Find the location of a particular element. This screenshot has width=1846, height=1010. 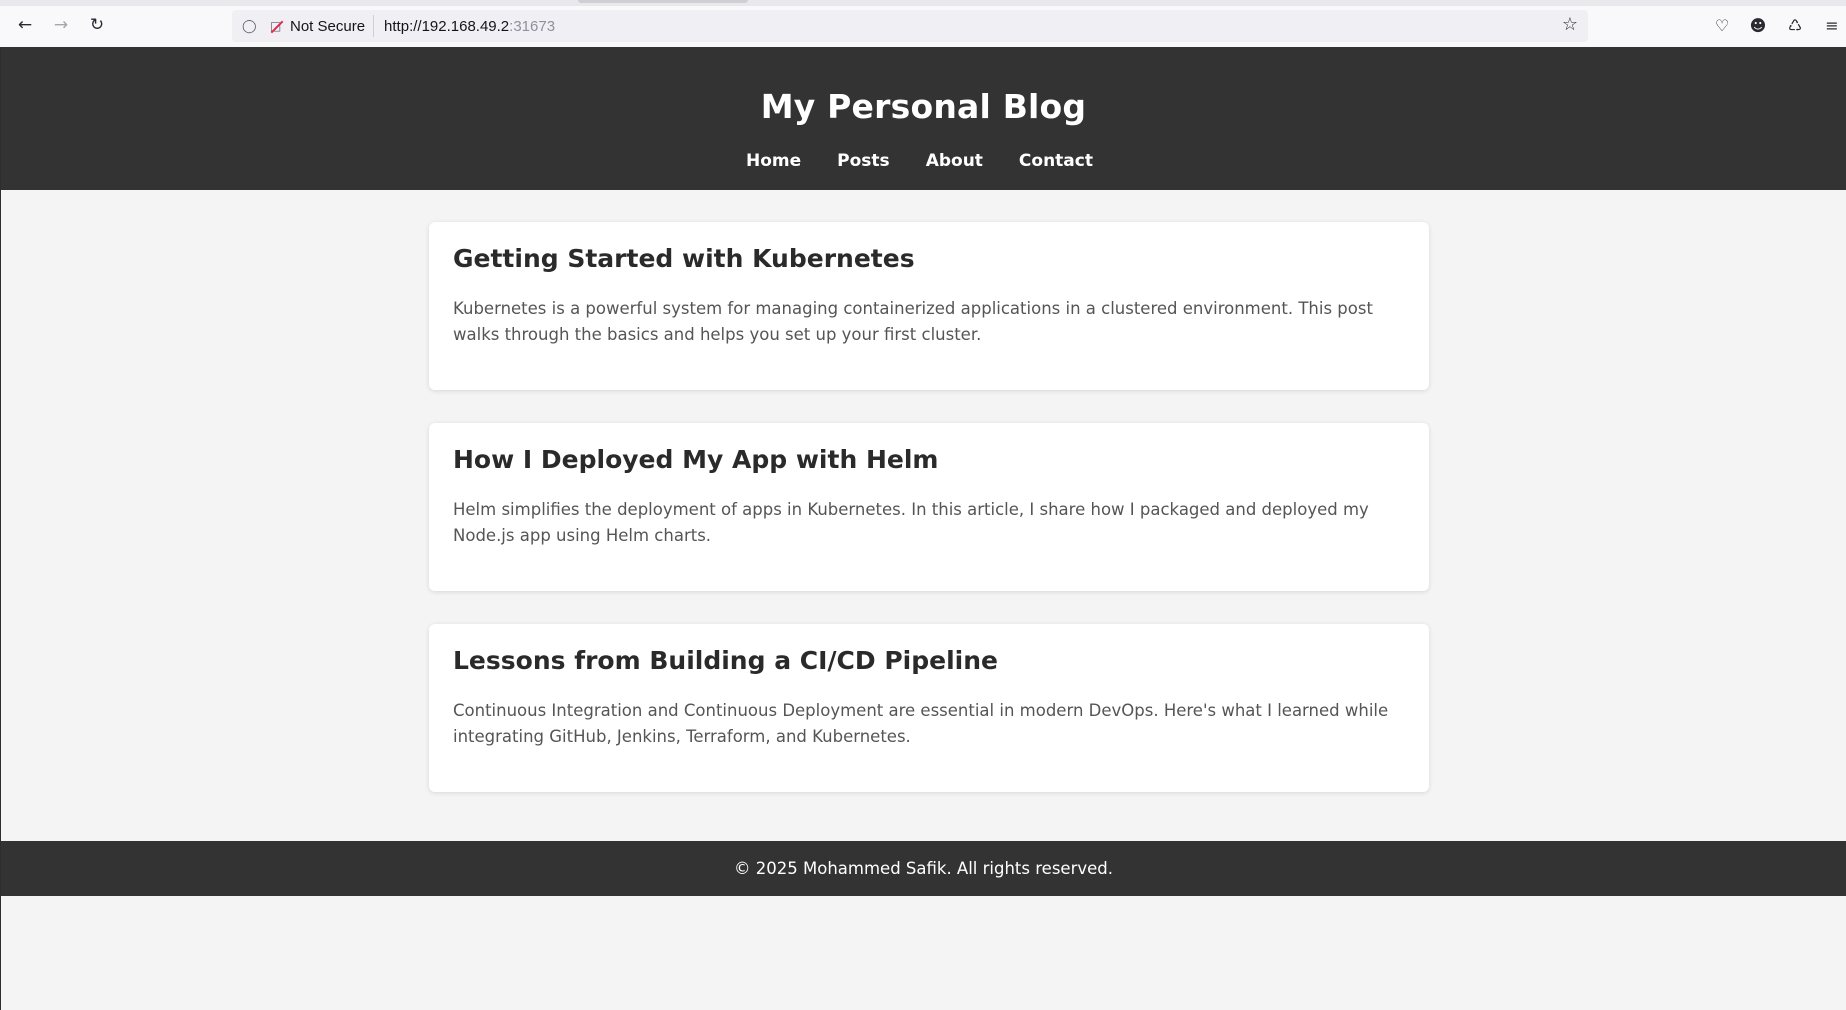

site-nav: Home Posts About Contact is located at coordinates (923, 161).